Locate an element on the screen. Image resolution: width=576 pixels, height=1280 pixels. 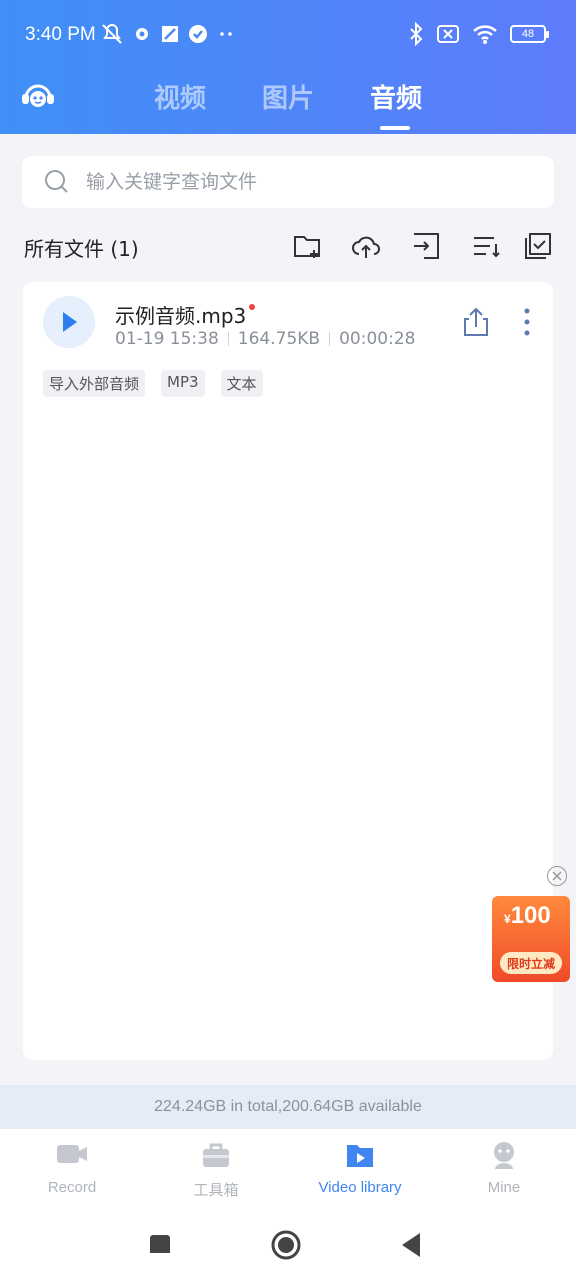
promo-amount: ¥100 is located at coordinates (527, 916).